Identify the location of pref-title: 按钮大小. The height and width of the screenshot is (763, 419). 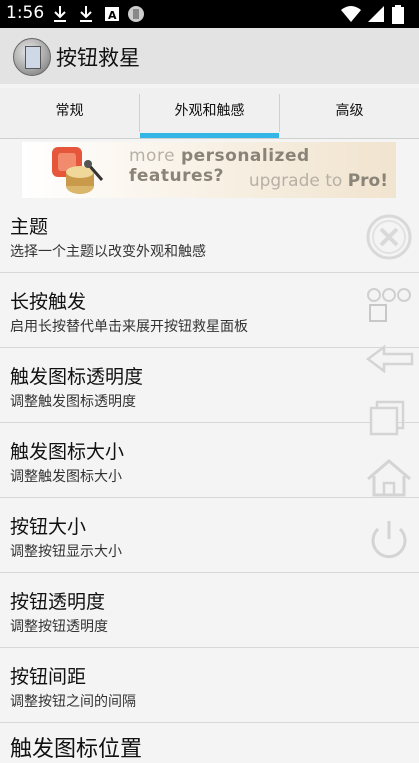
(48, 527).